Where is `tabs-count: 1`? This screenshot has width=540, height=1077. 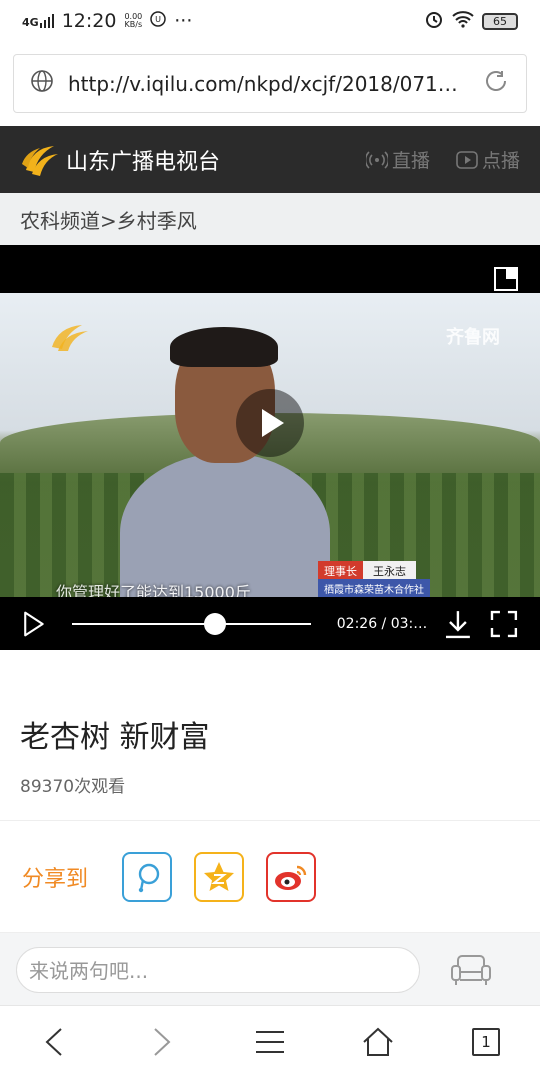
tabs-count: 1 is located at coordinates (486, 1041).